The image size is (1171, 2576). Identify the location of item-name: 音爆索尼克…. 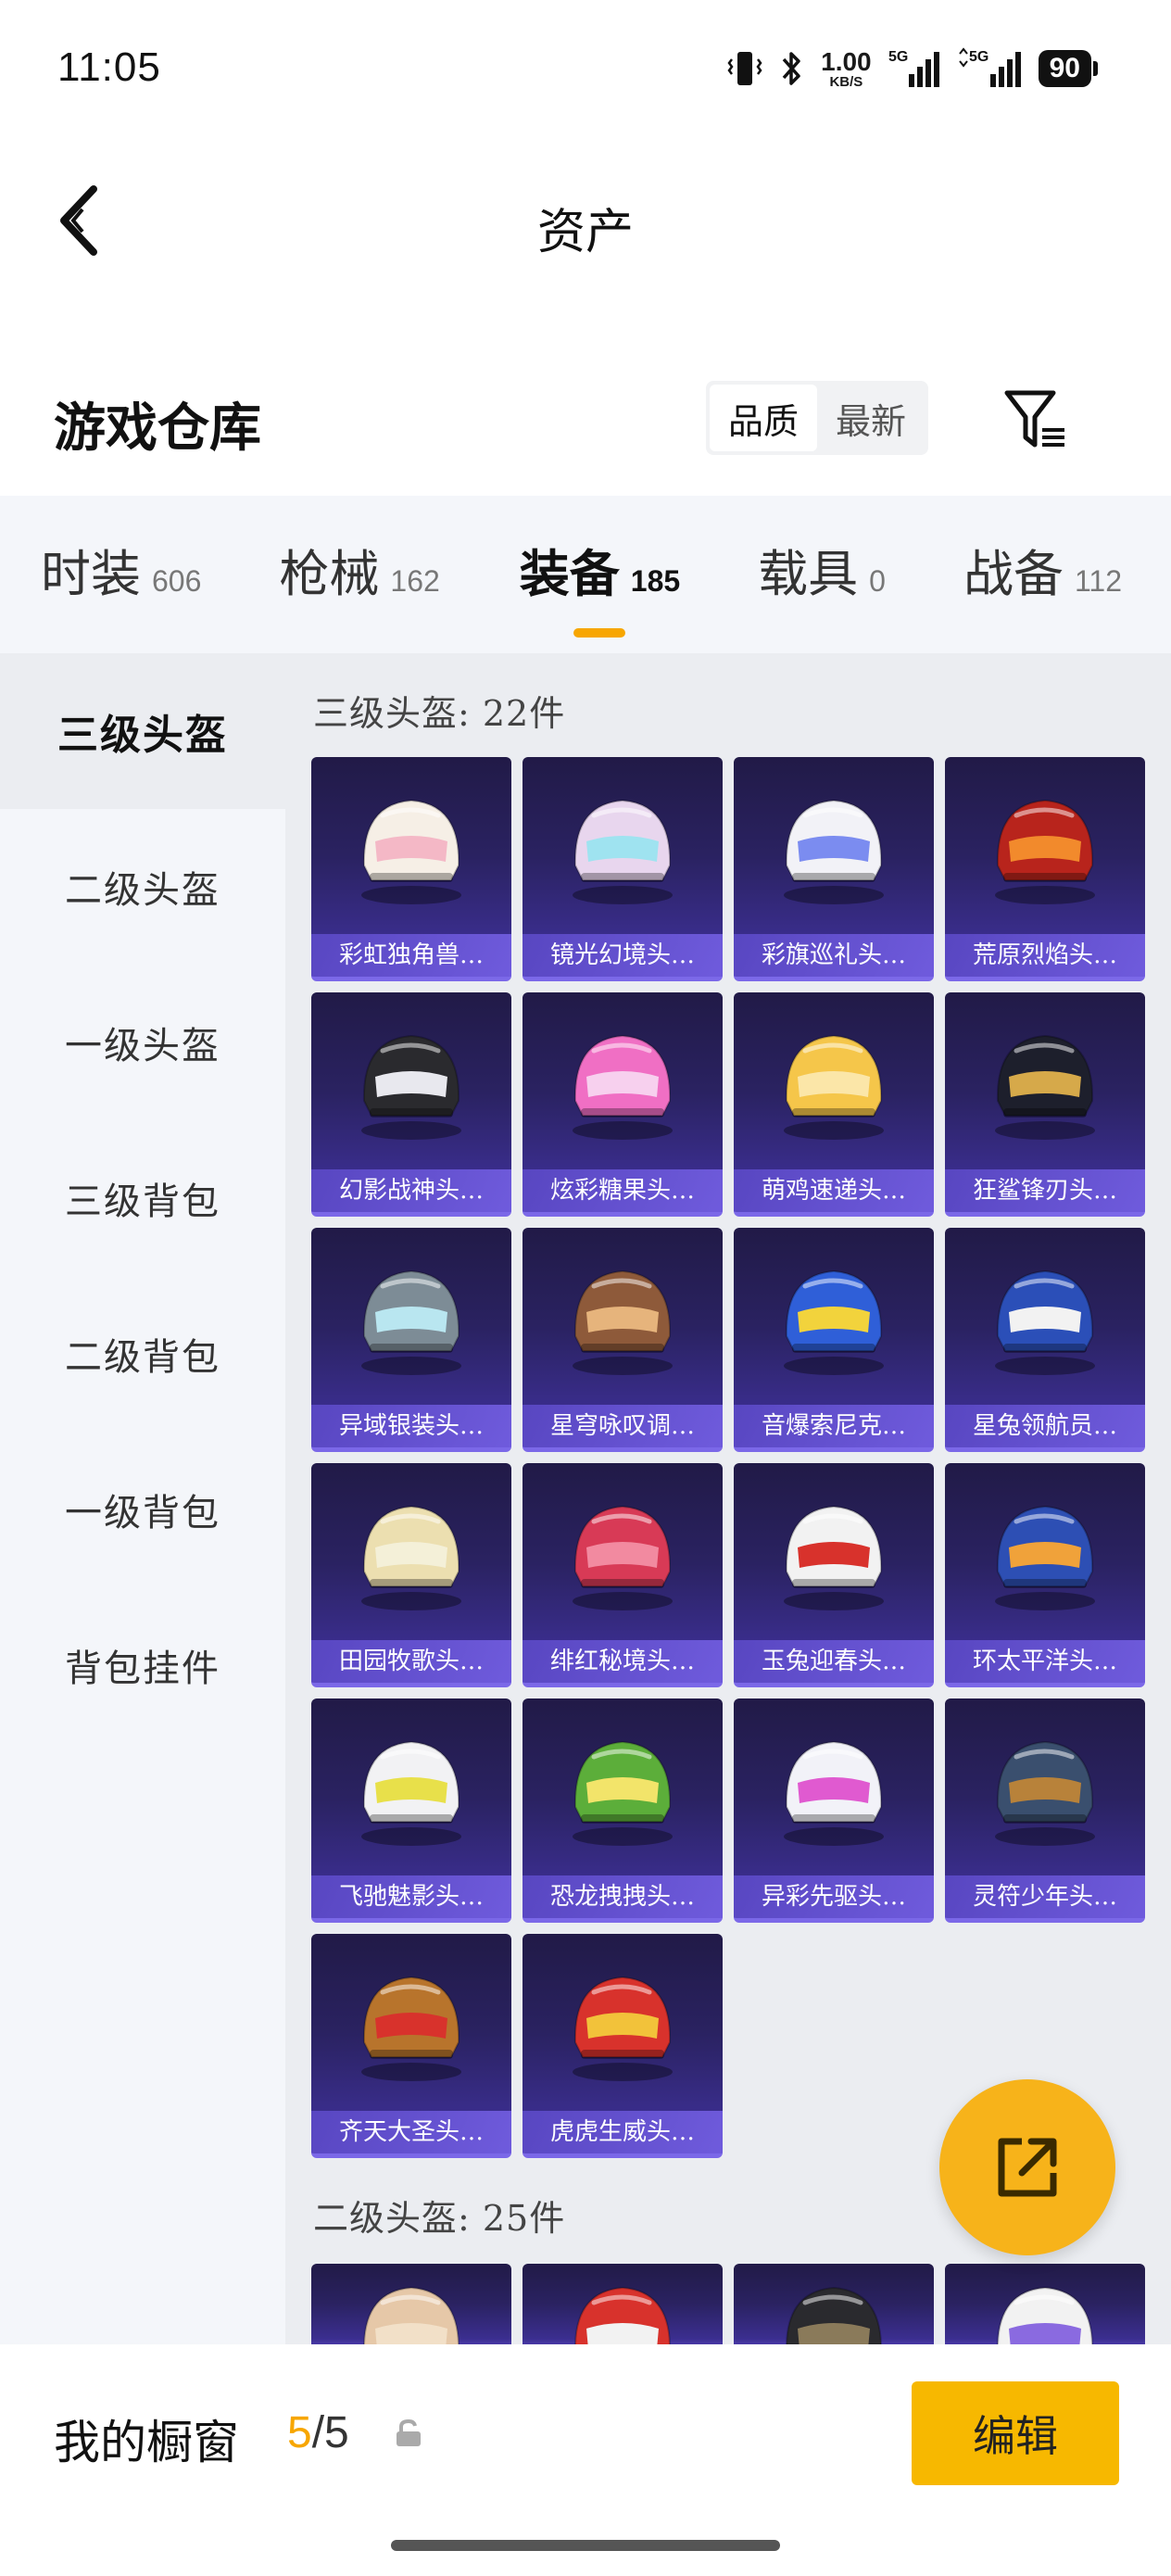
(834, 1426).